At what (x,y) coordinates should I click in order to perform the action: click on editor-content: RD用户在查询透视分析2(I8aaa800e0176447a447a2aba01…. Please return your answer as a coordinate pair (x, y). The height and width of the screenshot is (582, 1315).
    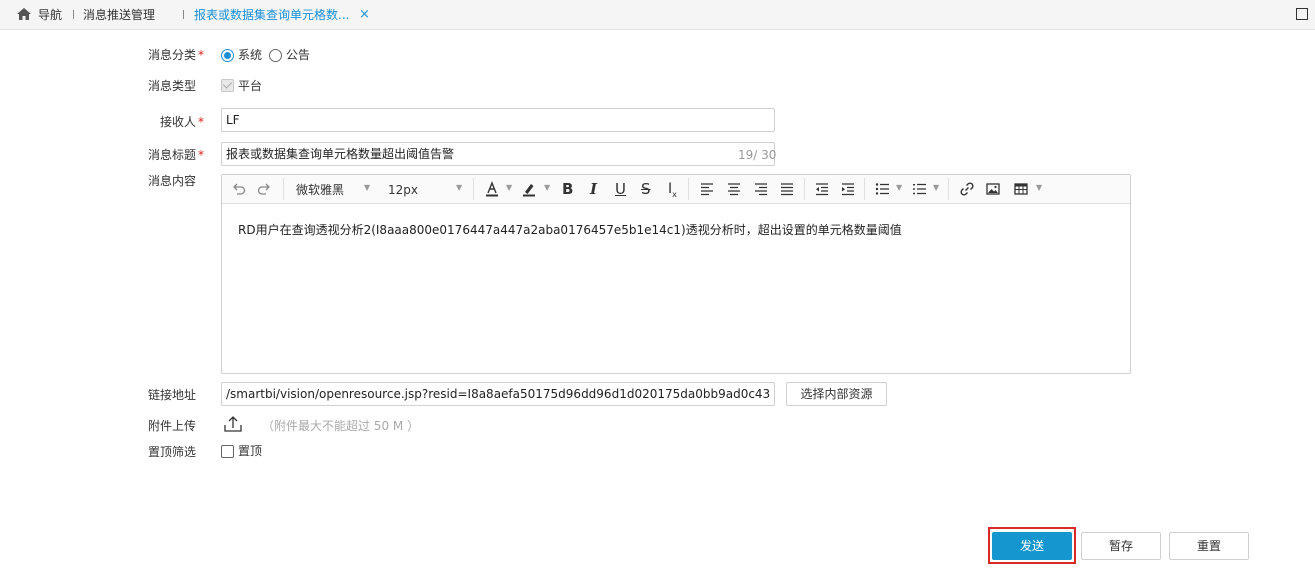
    Looking at the image, I should click on (570, 230).